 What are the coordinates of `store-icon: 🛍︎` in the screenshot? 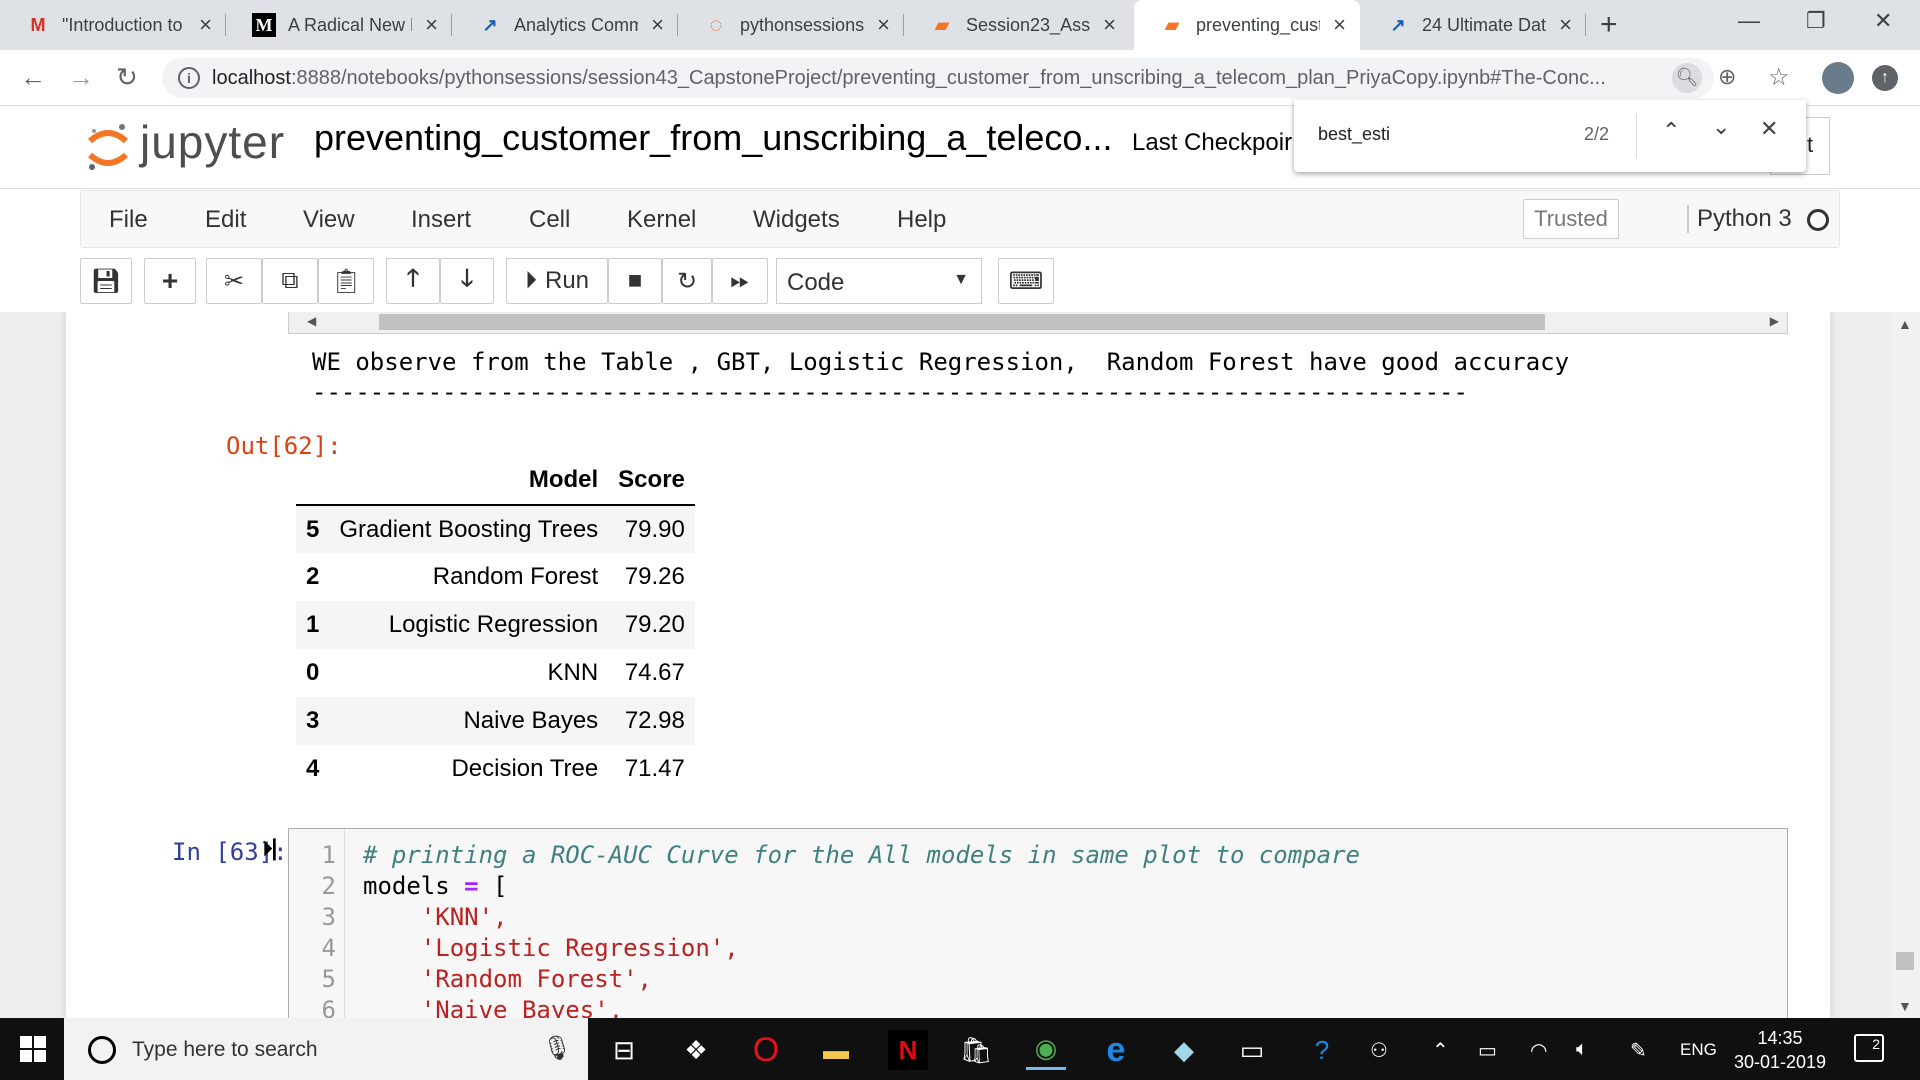 It's located at (976, 1050).